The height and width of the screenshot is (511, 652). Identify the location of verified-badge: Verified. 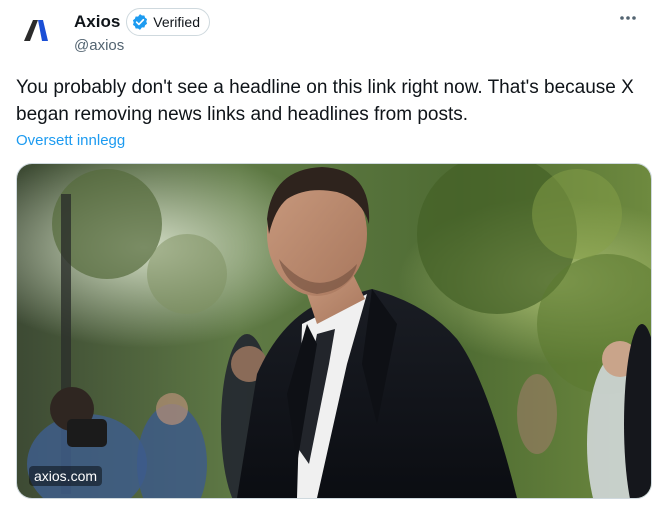
(168, 22).